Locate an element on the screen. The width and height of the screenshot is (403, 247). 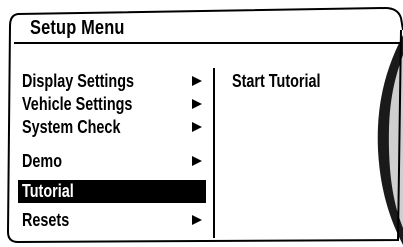
menu-item-display-settings: Display Settings is located at coordinates (112, 81).